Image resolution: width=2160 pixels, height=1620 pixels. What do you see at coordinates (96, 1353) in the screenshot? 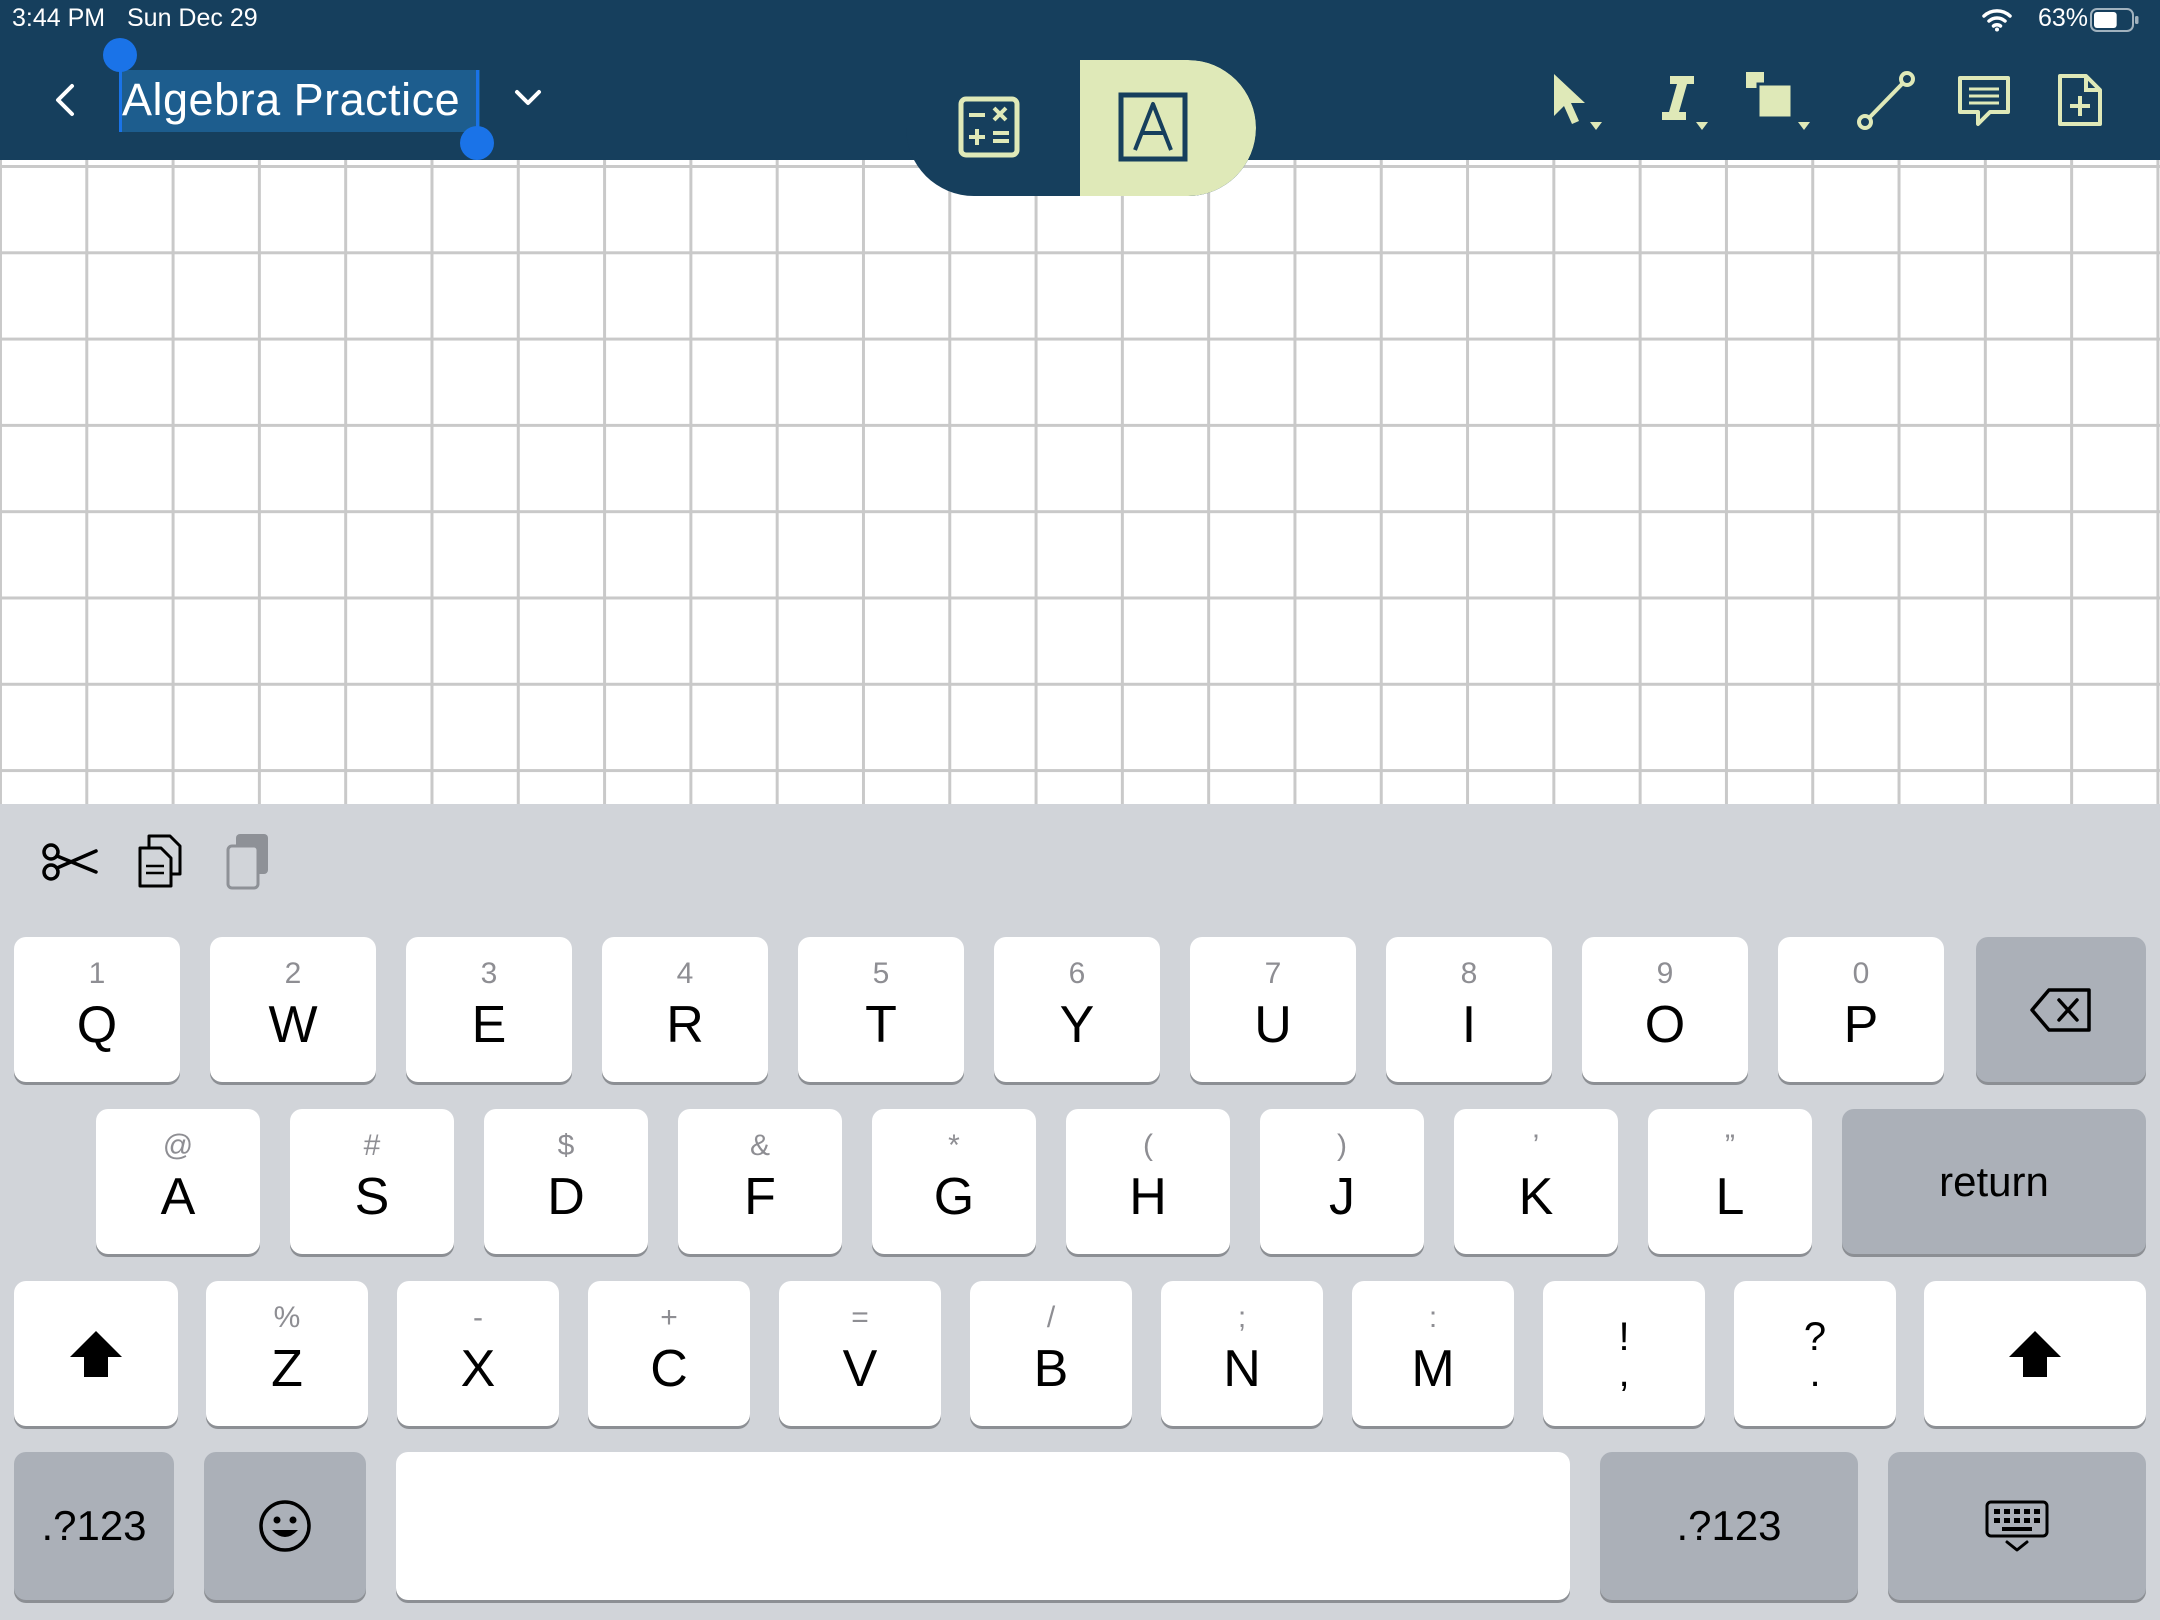
I see `shift-key-left` at bounding box center [96, 1353].